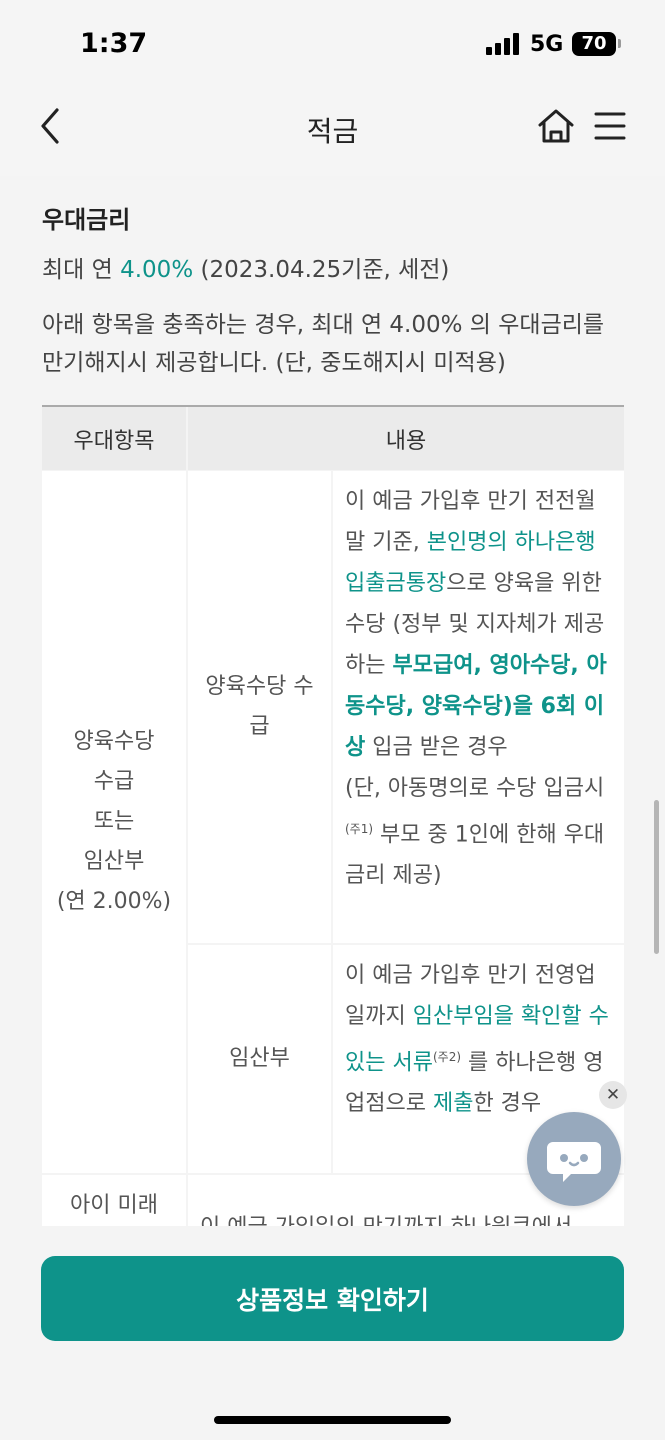 This screenshot has width=665, height=1440. I want to click on bottom-bar: 상품정보 확인하기, so click(332, 1333).